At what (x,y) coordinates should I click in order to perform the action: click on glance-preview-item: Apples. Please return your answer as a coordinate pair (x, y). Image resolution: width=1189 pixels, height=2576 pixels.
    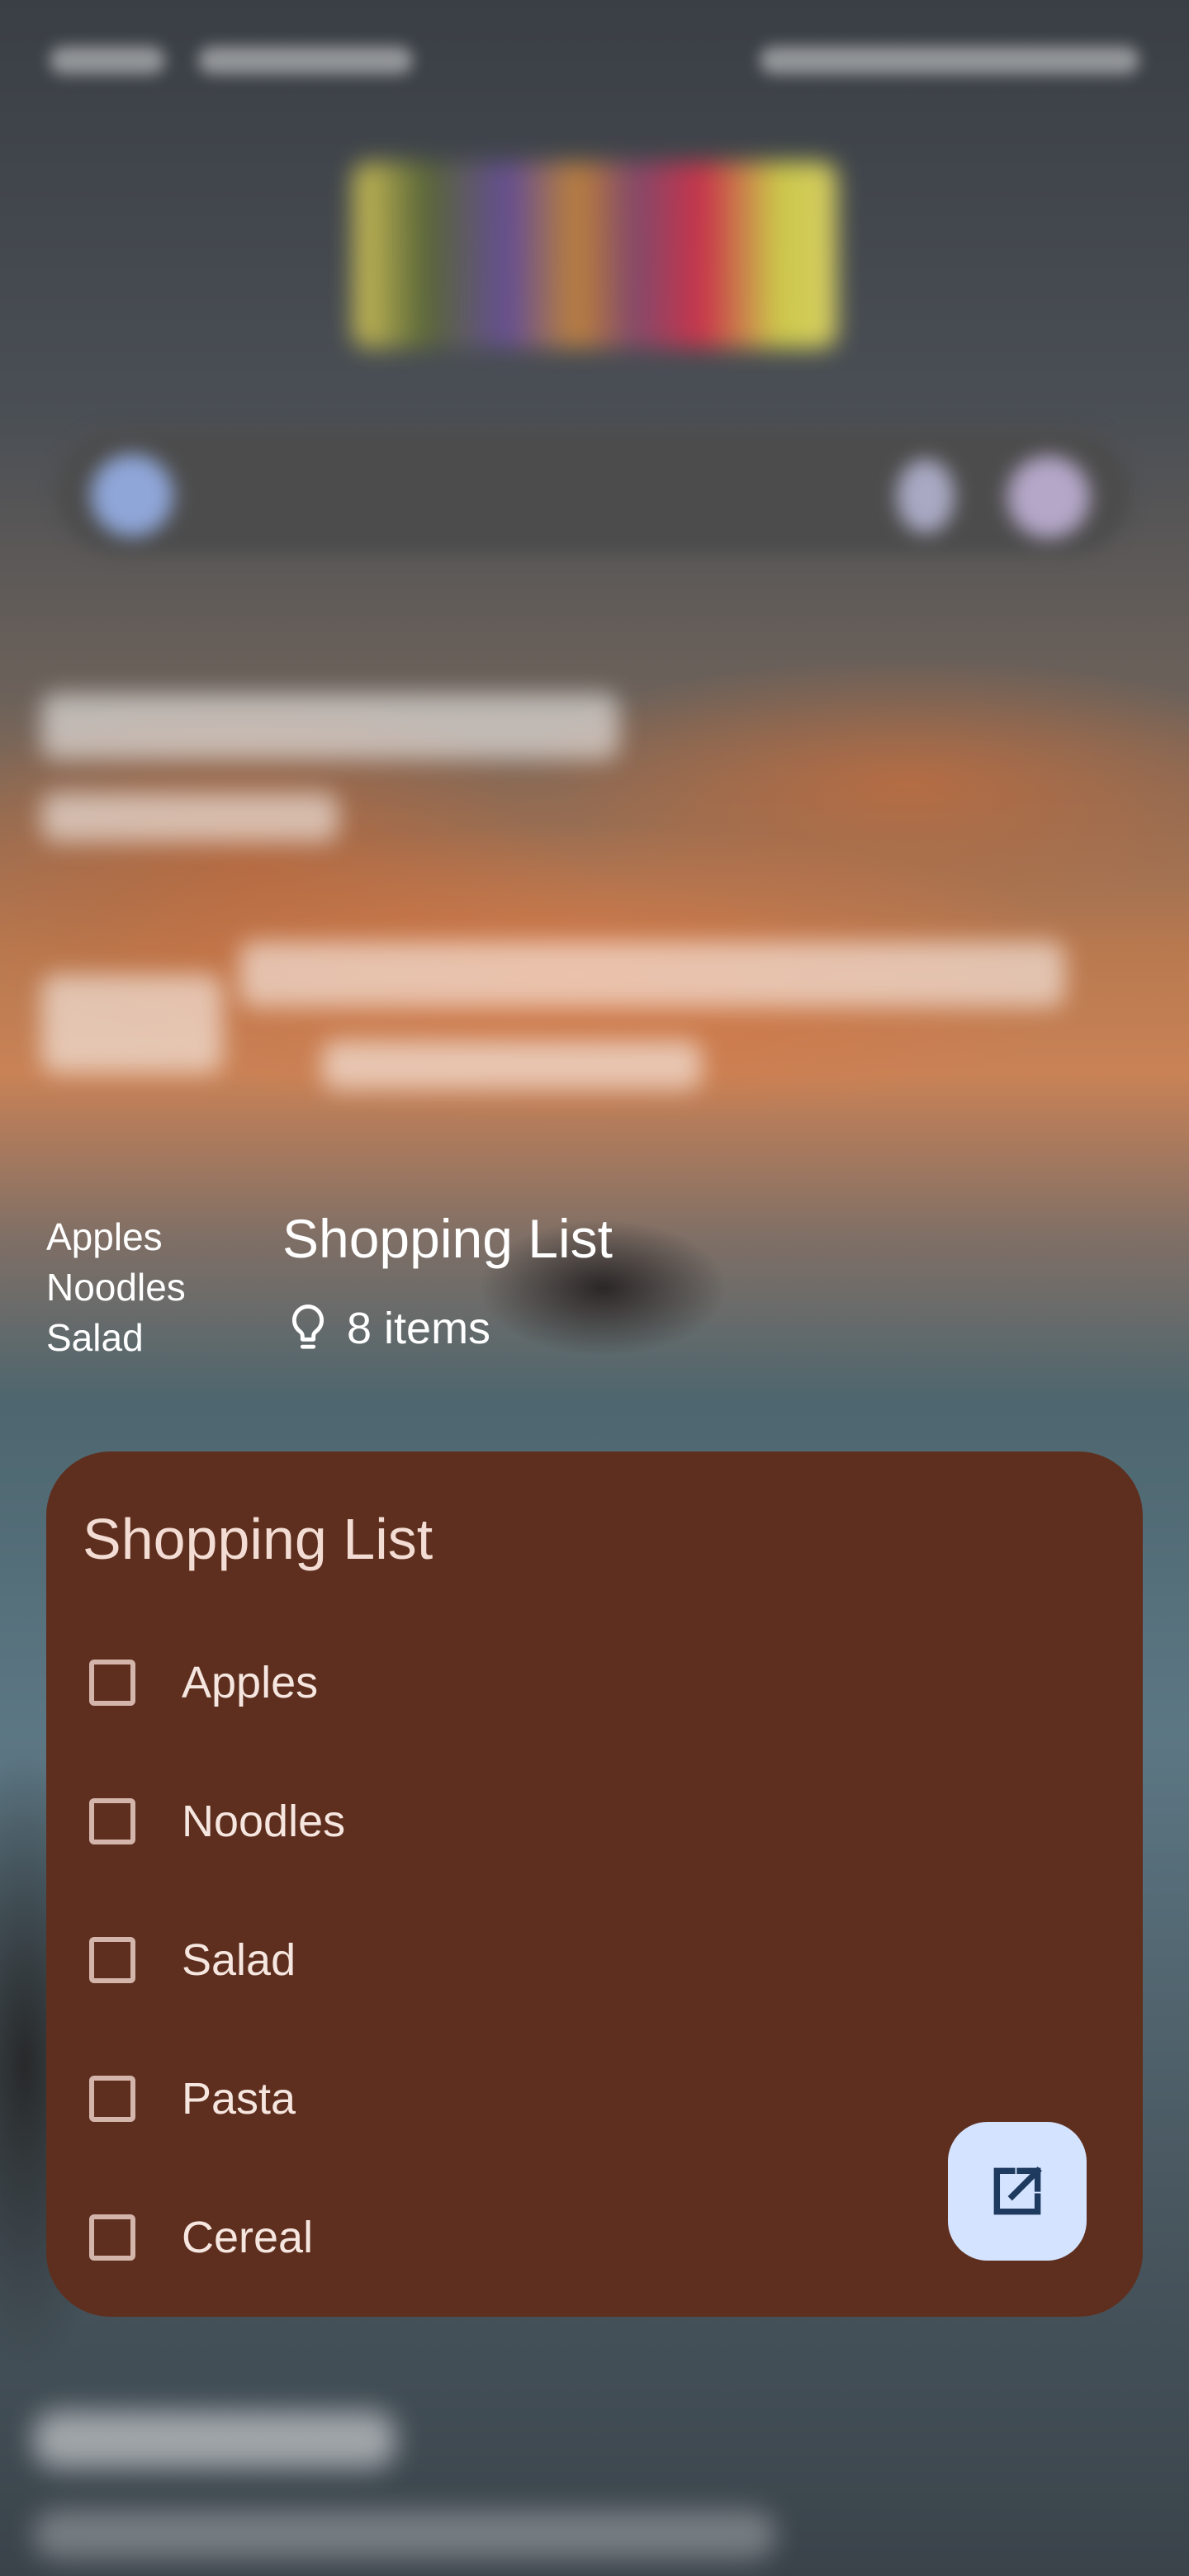
    Looking at the image, I should click on (104, 1236).